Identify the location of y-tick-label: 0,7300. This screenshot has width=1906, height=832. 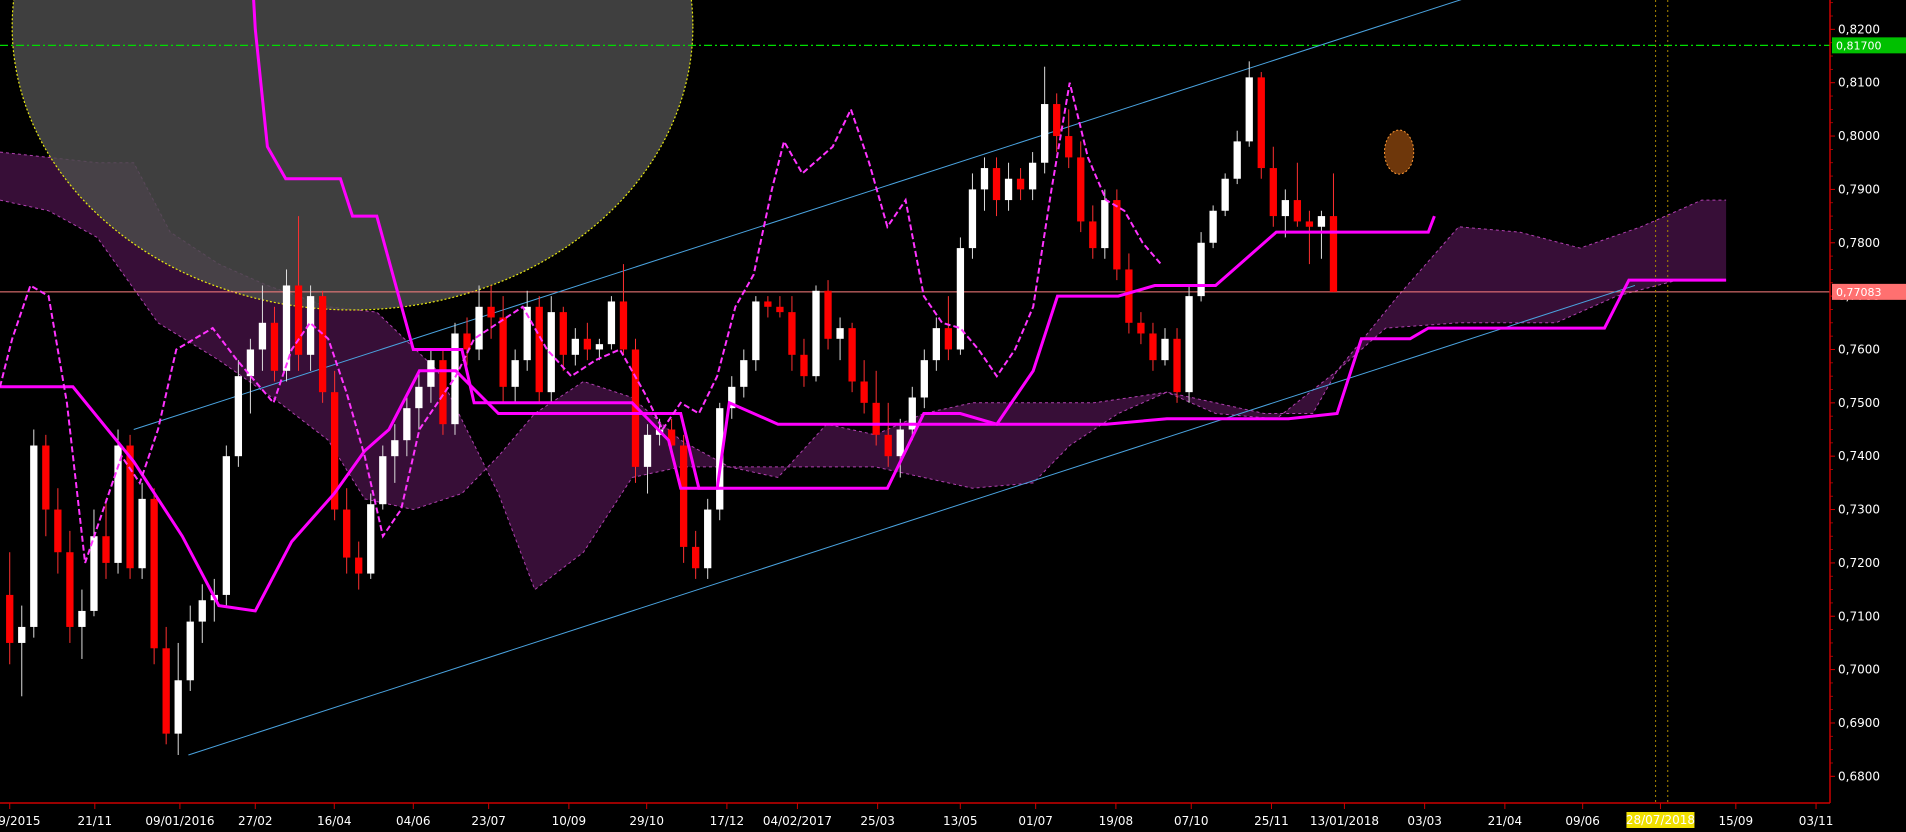
(1859, 510).